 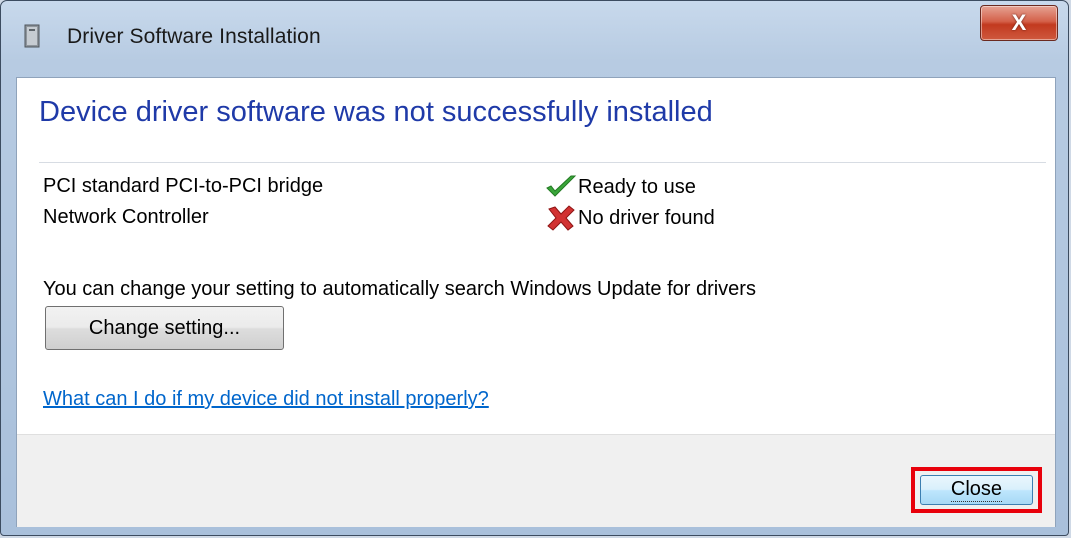 I want to click on window-title: Driver Software Installation, so click(x=194, y=36).